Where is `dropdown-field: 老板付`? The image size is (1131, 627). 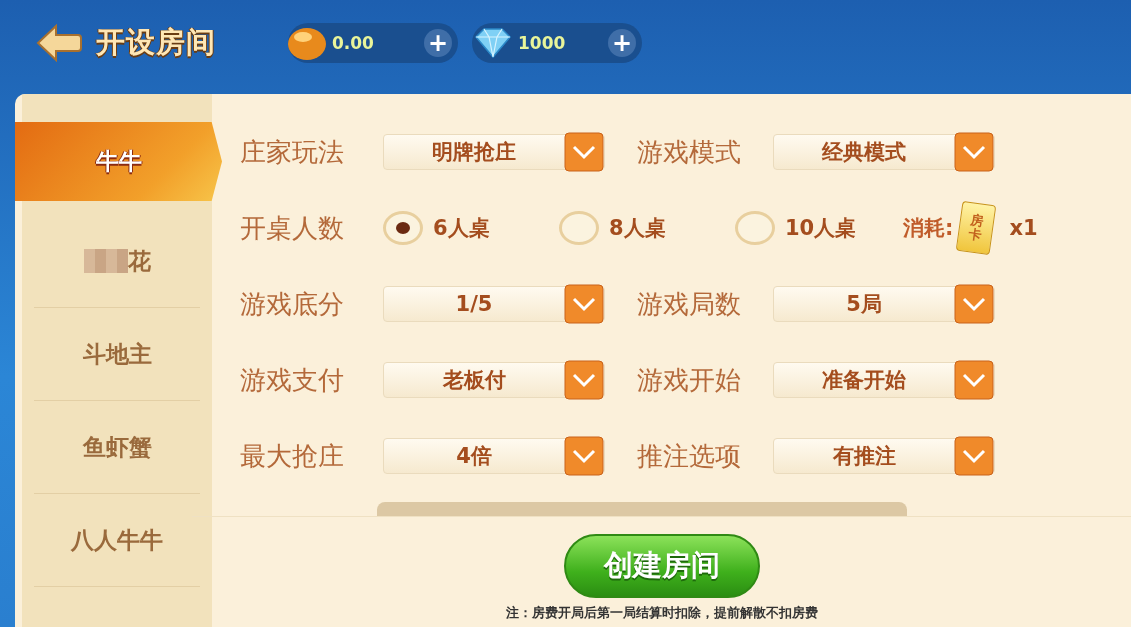 dropdown-field: 老板付 is located at coordinates (494, 380).